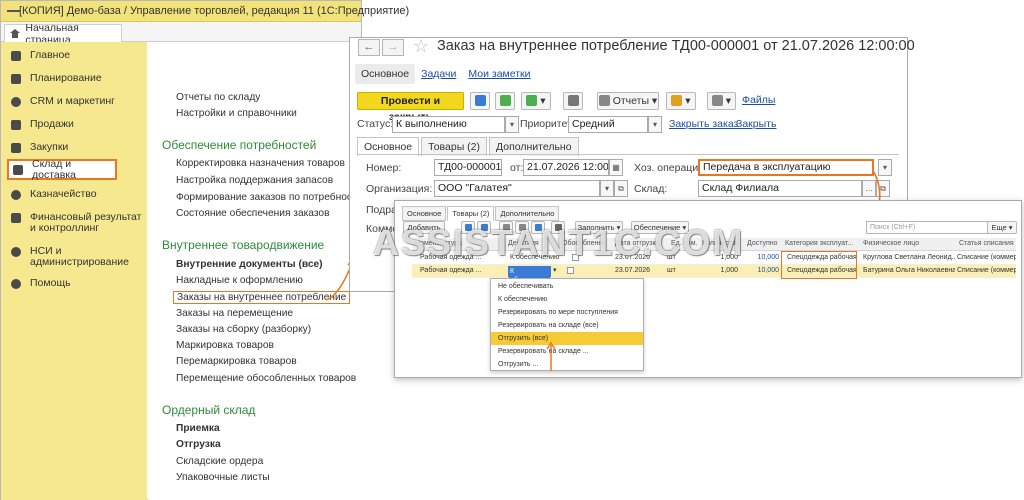  Describe the element at coordinates (260, 163) in the screenshot. I see `section-link: Корректировка назначения товаров` at that location.